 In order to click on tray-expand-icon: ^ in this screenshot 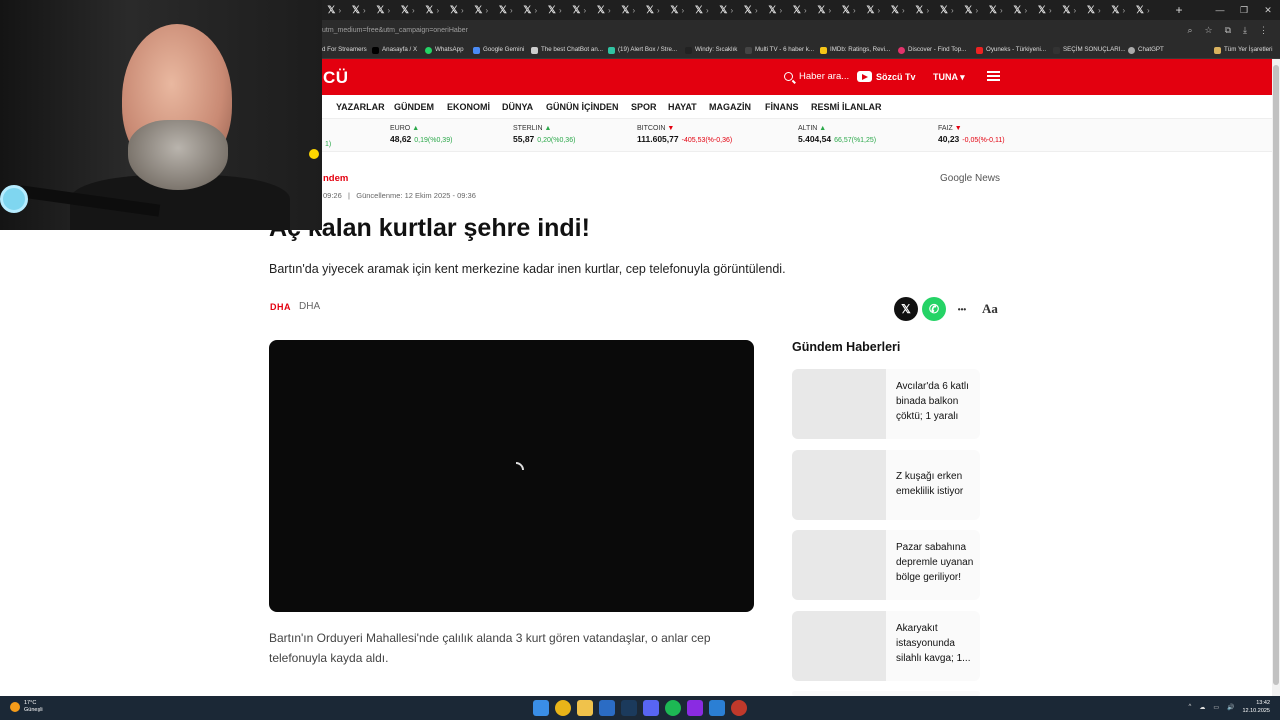, I will do `click(1189, 707)`.